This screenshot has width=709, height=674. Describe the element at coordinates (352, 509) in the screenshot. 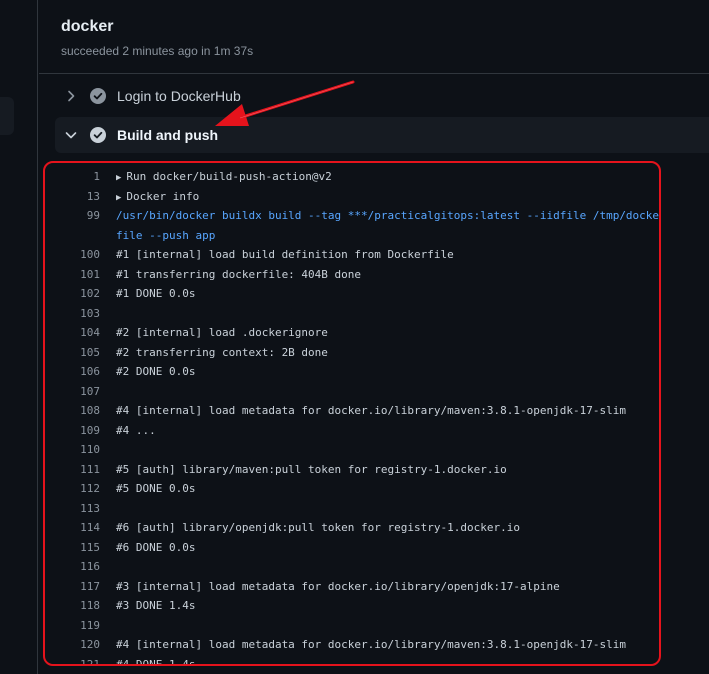

I see `log-line: 113` at that location.